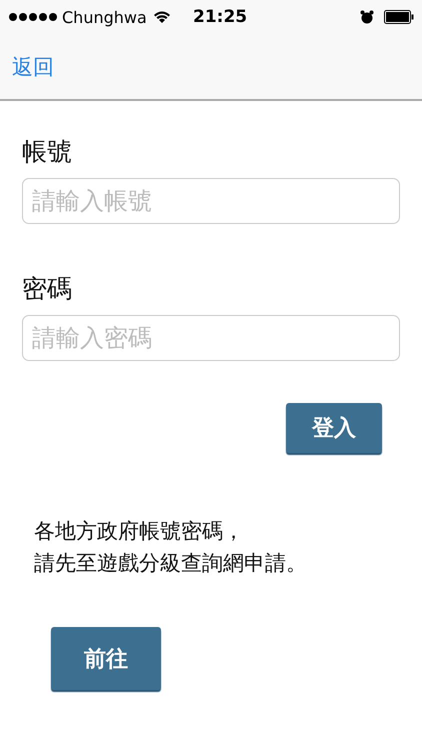  I want to click on back-link: 返回, so click(33, 66).